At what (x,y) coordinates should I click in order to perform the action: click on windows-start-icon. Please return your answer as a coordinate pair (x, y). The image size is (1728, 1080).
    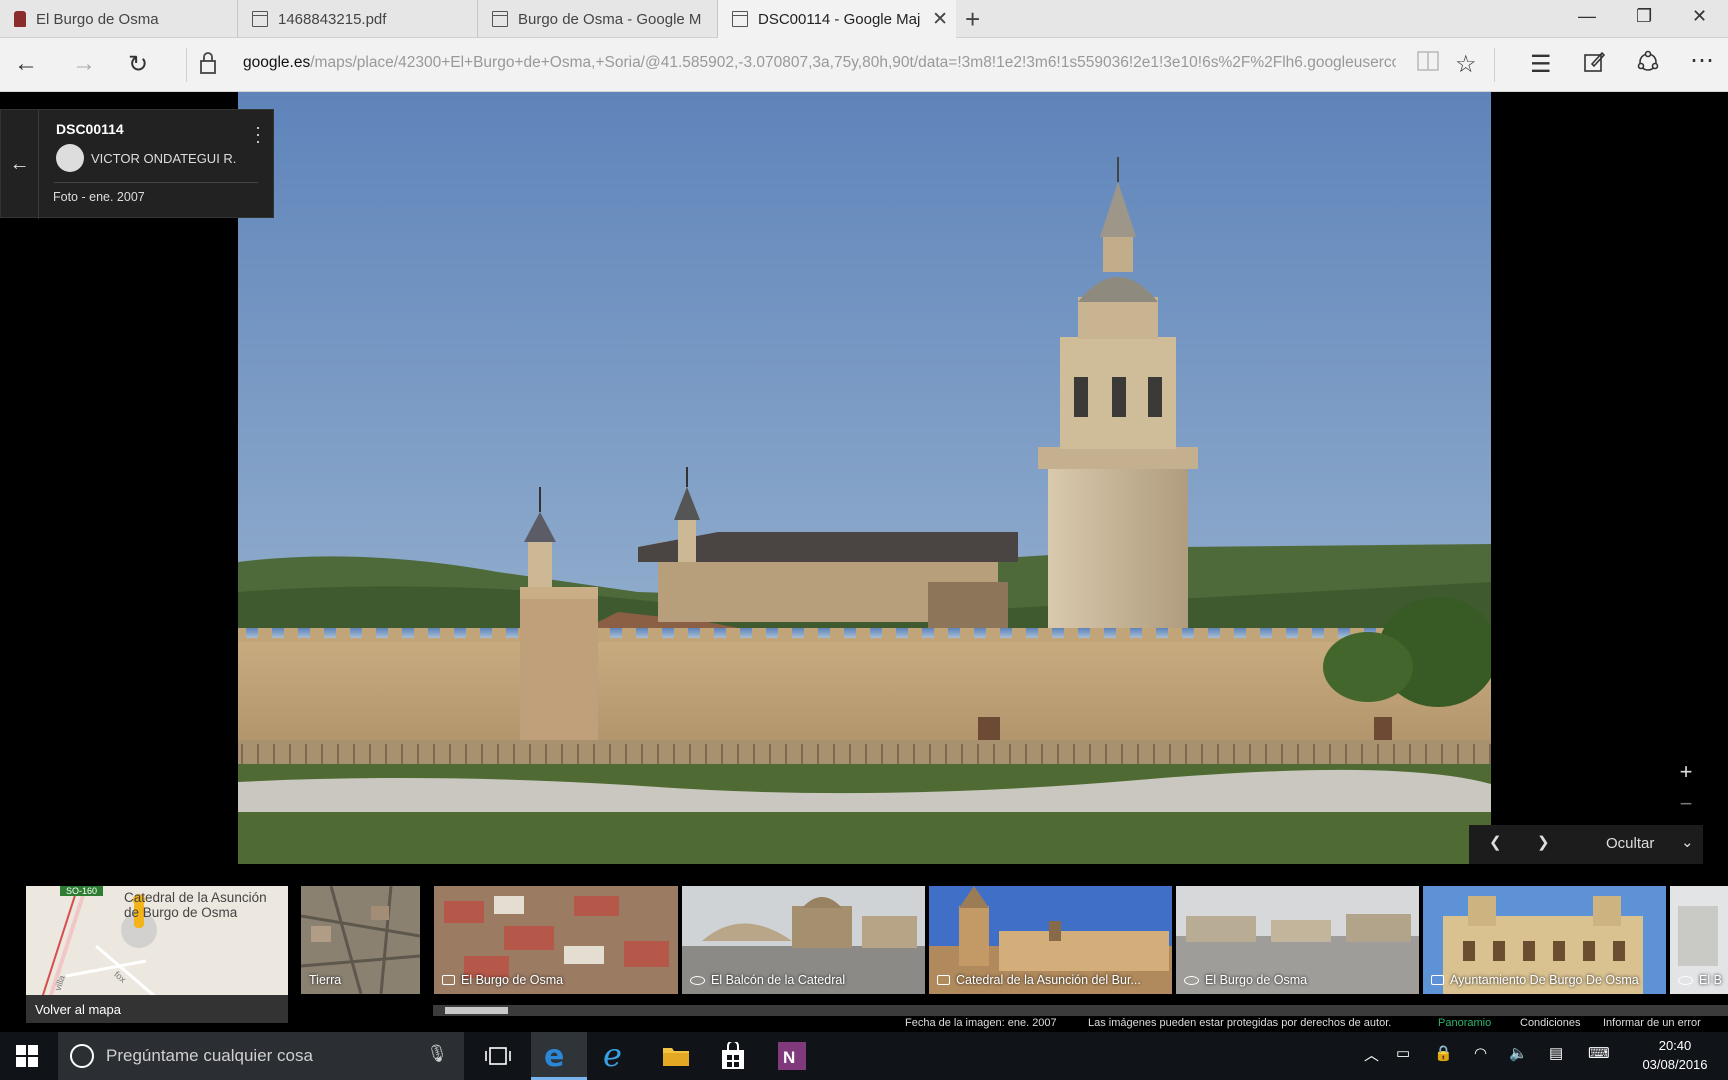
    Looking at the image, I should click on (31, 1060).